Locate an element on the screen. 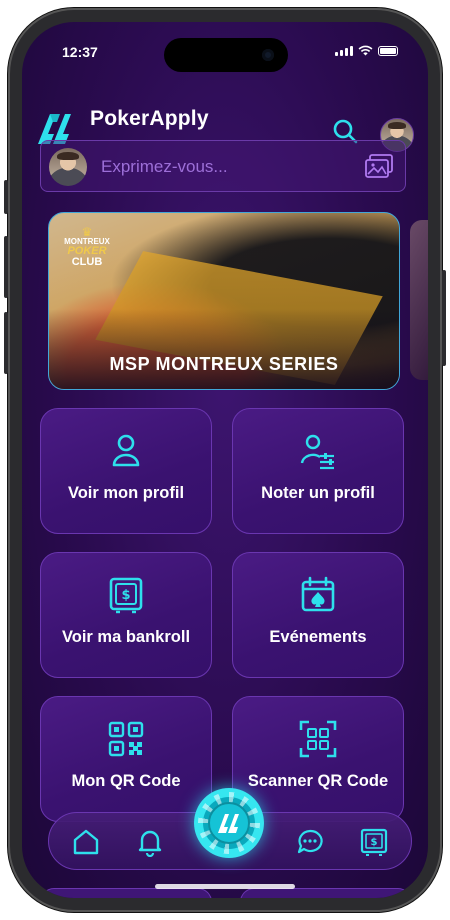 The height and width of the screenshot is (920, 450). tile-events: Evénements is located at coordinates (318, 615).